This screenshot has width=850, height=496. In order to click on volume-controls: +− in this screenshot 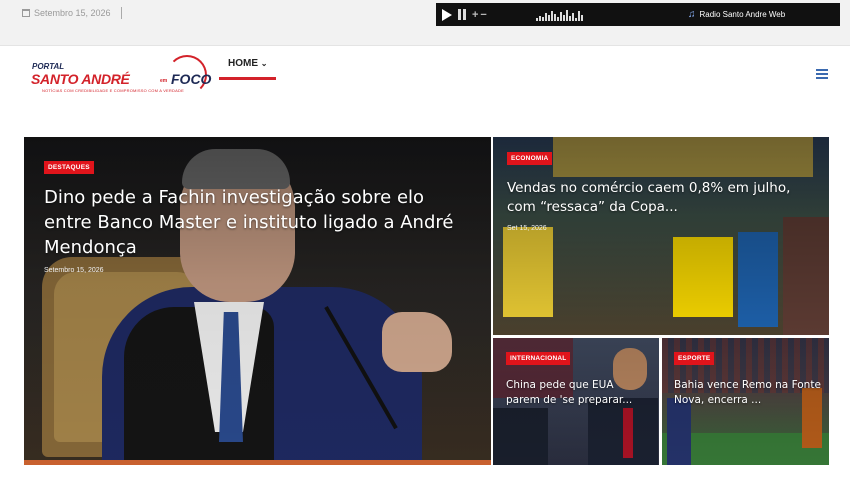, I will do `click(480, 15)`.